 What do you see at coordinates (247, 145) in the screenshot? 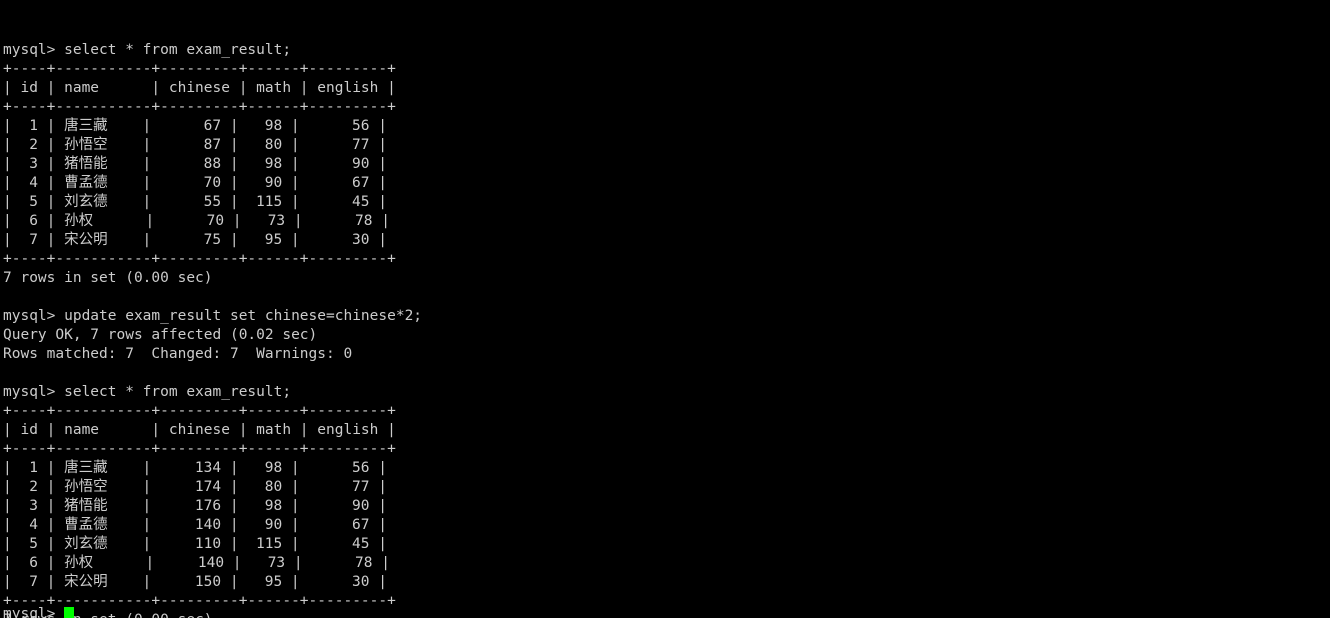
I see `ascii-text: | 87 | 80 | 77 |` at bounding box center [247, 145].